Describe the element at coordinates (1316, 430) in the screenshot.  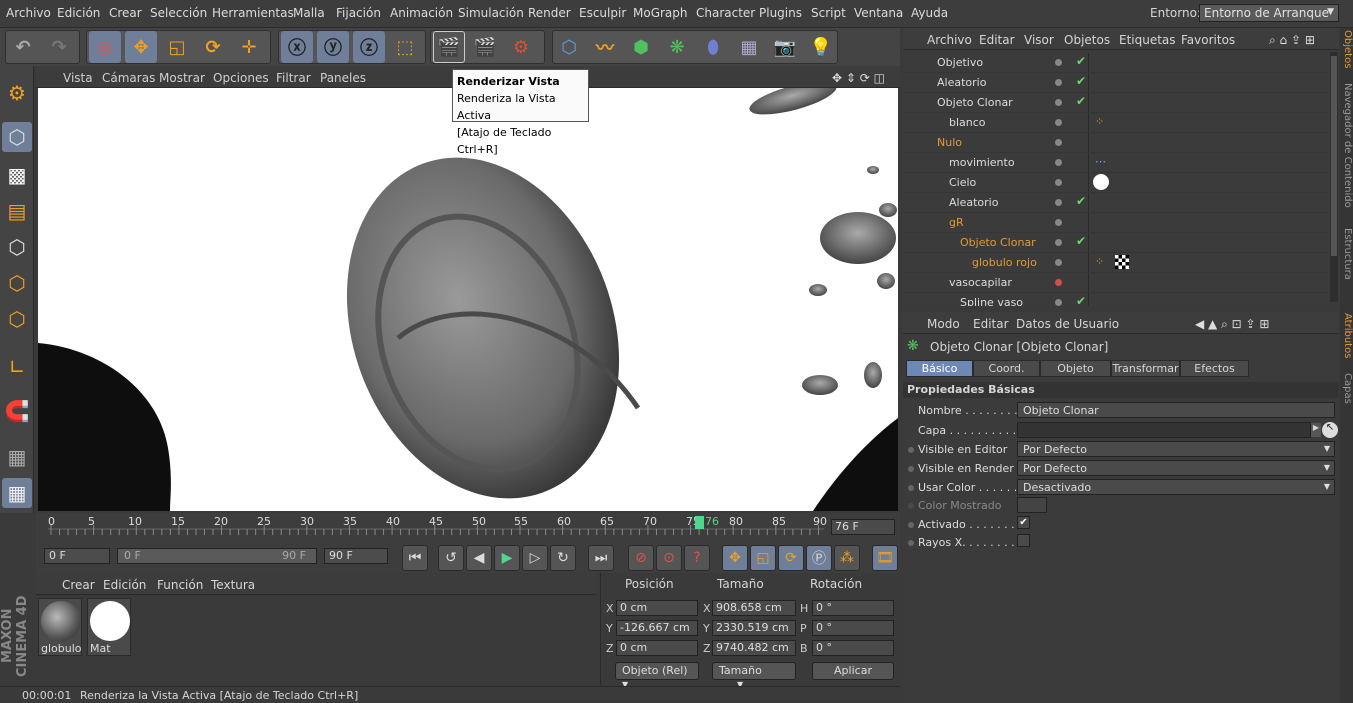
I see `layer-arrow-icon: ▶` at that location.